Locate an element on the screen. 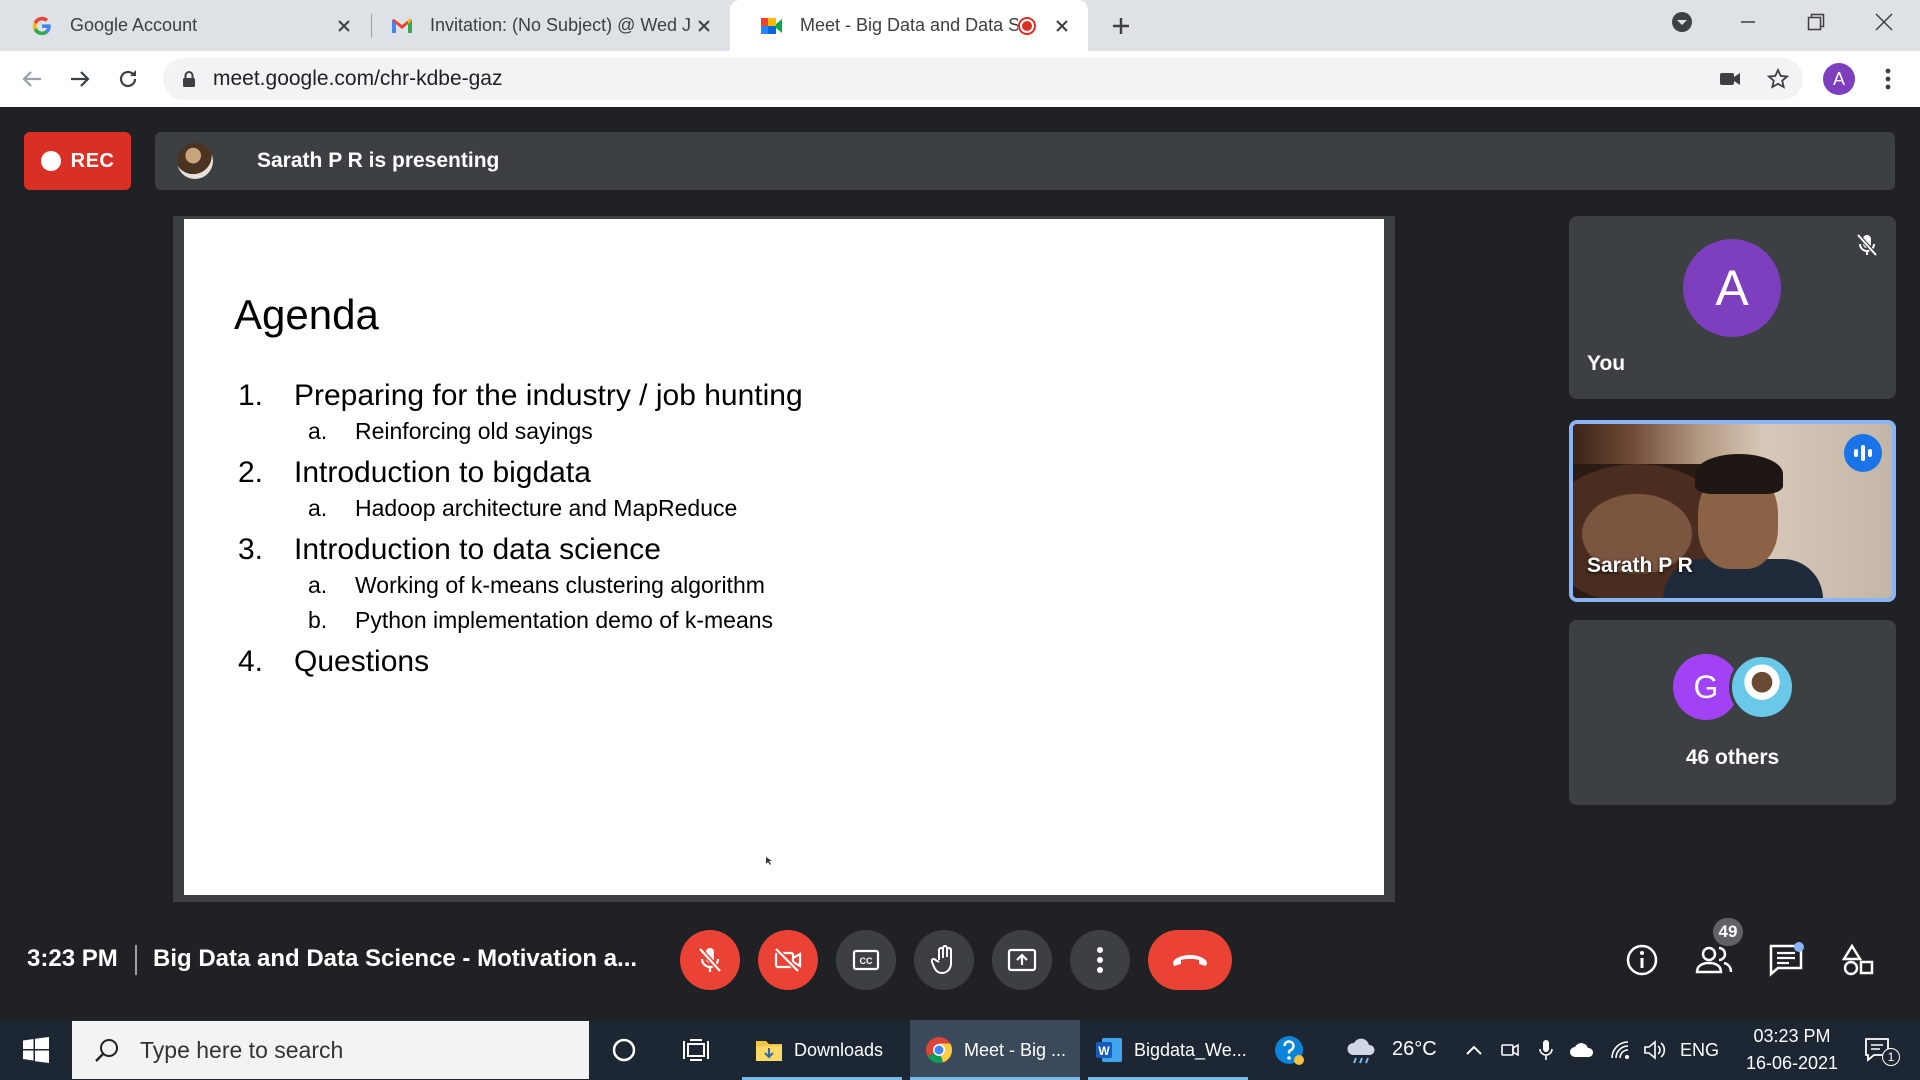 The width and height of the screenshot is (1920, 1080). svg-text: CC is located at coordinates (866, 961).